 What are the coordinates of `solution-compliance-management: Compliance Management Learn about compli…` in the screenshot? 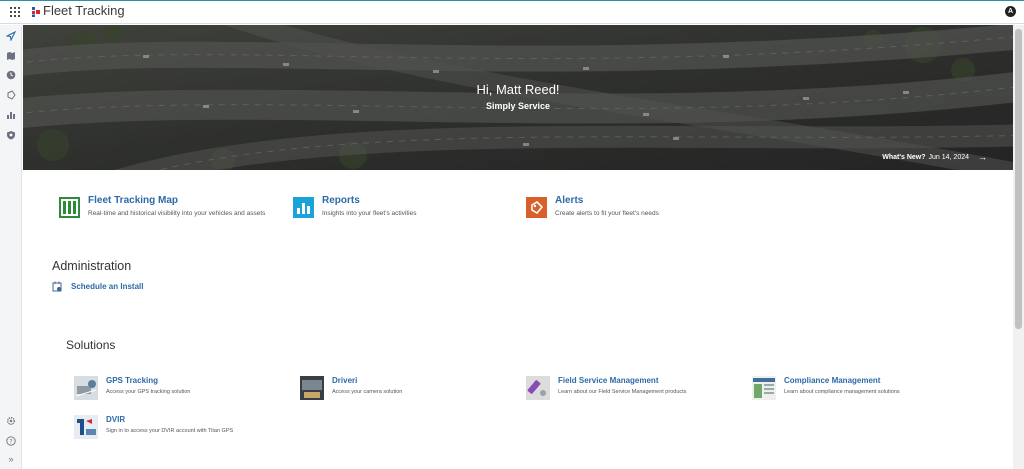 It's located at (826, 388).